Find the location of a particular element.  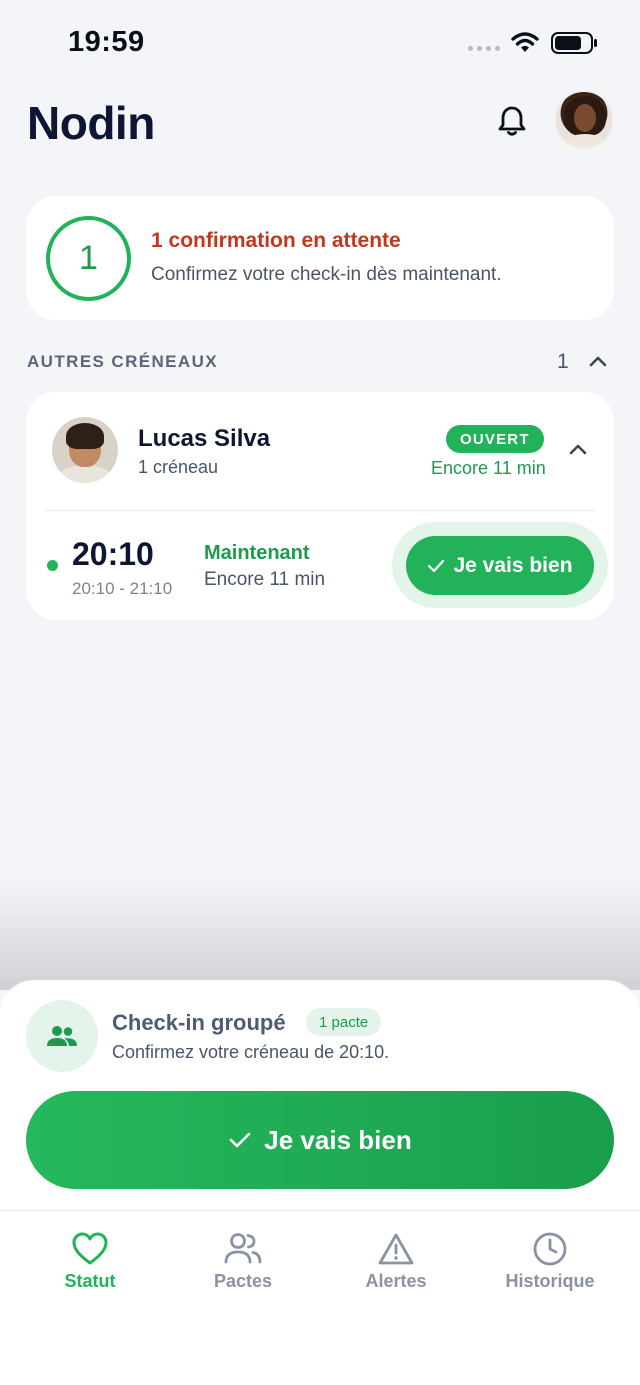

contact-avatar is located at coordinates (85, 450).